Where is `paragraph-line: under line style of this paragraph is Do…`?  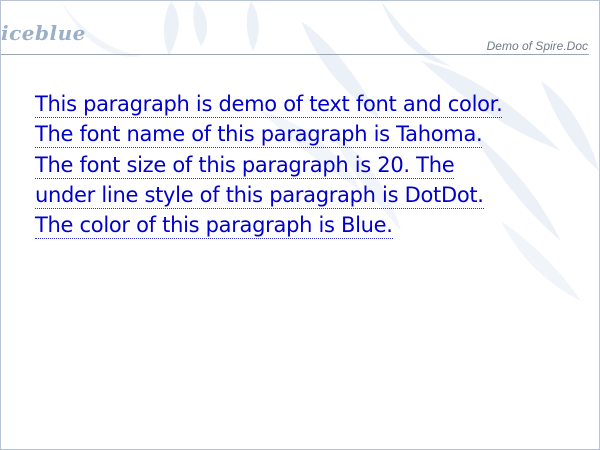 paragraph-line: under line style of this paragraph is Do… is located at coordinates (313, 195).